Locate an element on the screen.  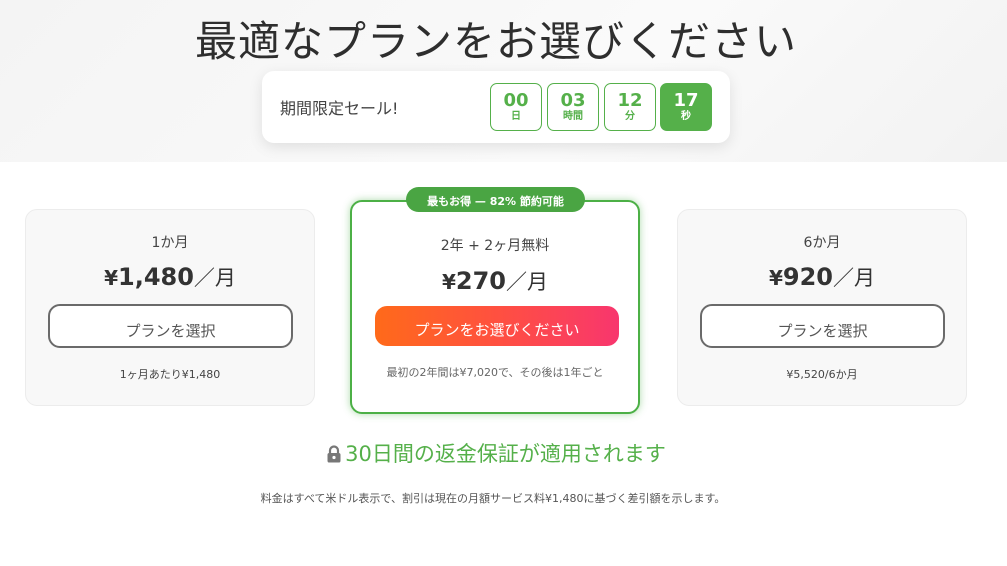
countdown-seconds: 17 秒 is located at coordinates (686, 107).